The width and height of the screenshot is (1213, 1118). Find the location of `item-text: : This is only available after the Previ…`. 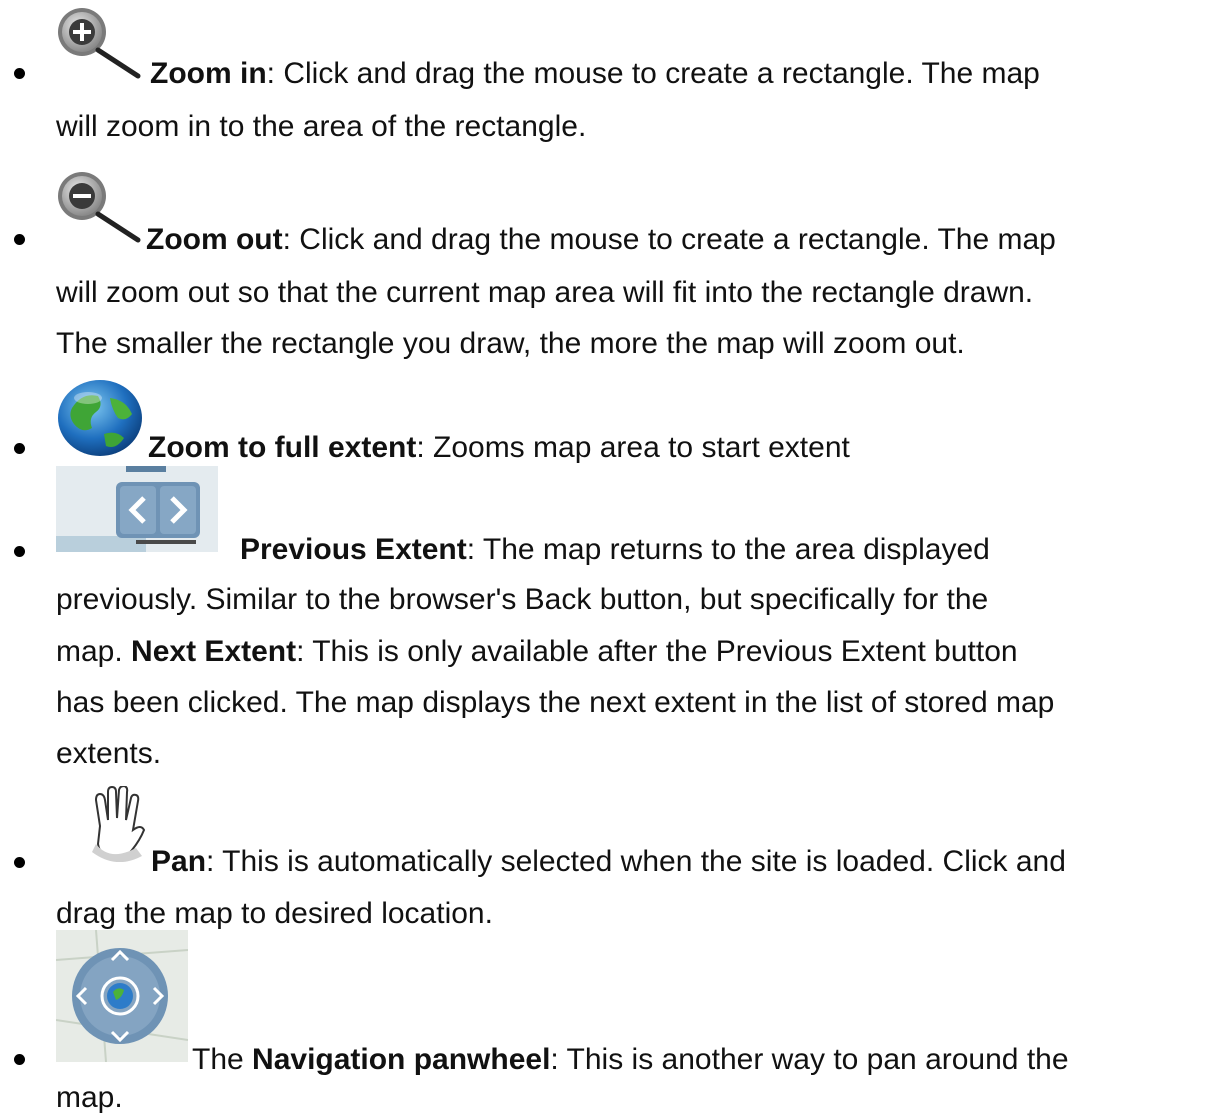

item-text: : This is only available after the Previ… is located at coordinates (657, 651).